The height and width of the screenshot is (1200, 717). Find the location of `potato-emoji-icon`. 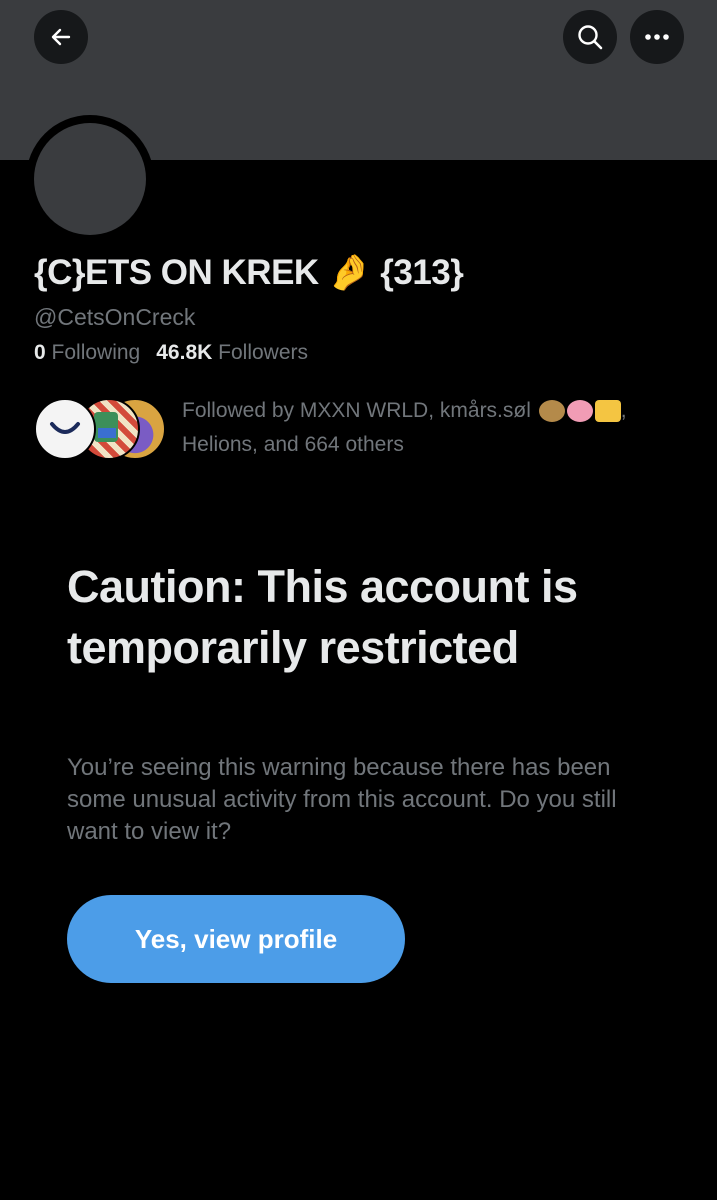

potato-emoji-icon is located at coordinates (551, 411).